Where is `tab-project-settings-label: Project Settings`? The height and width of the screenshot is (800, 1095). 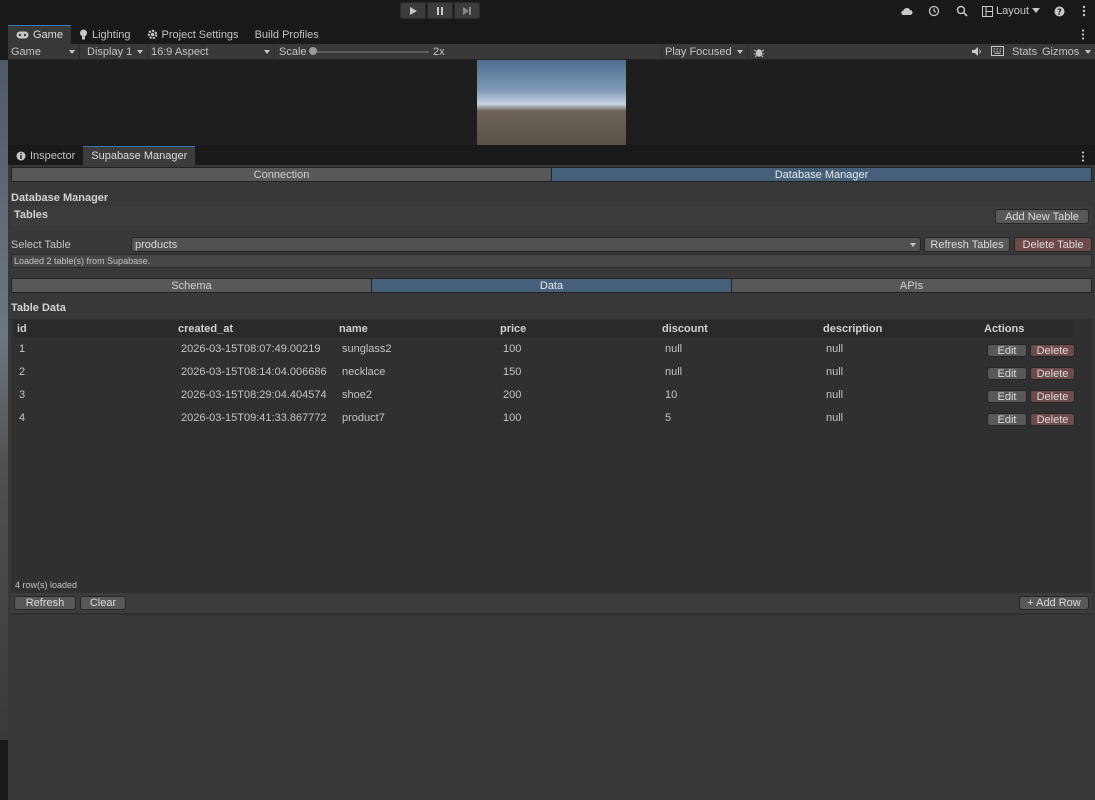
tab-project-settings-label: Project Settings is located at coordinates (200, 34).